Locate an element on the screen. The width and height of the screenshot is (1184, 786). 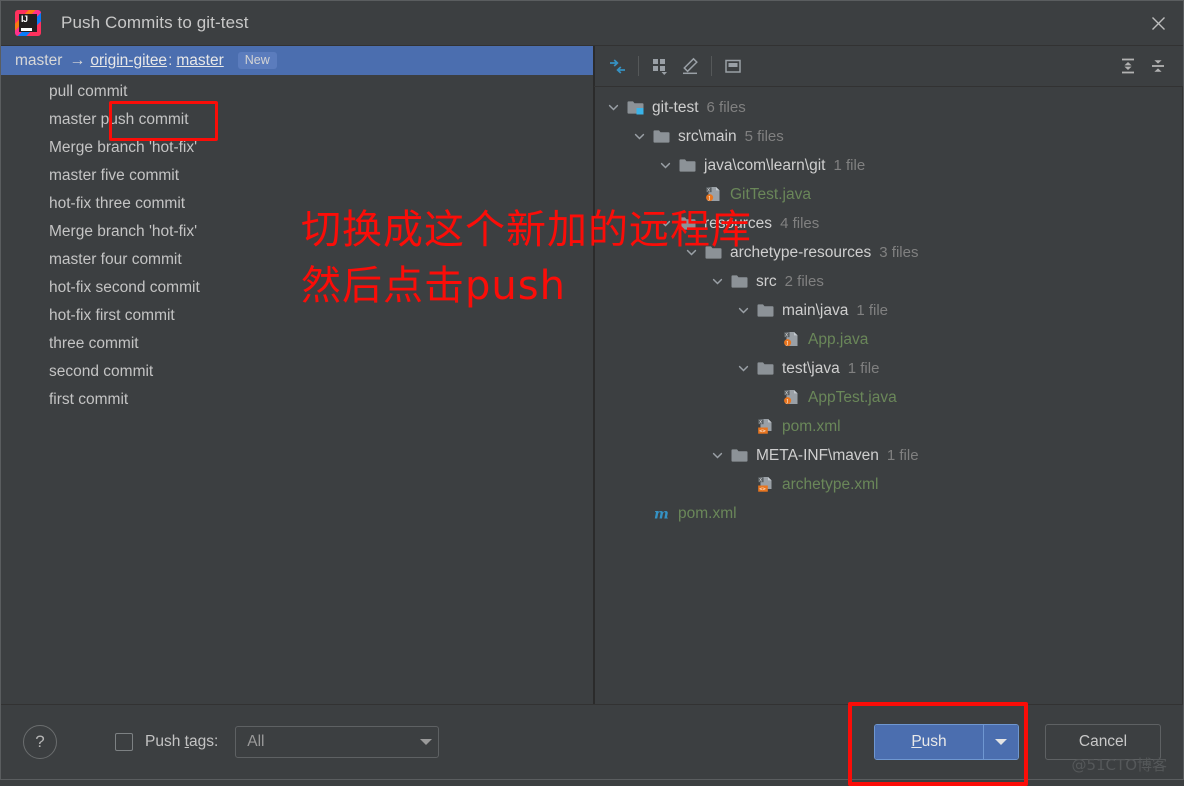
commit-list-item: master five commit is located at coordinates (297, 176).